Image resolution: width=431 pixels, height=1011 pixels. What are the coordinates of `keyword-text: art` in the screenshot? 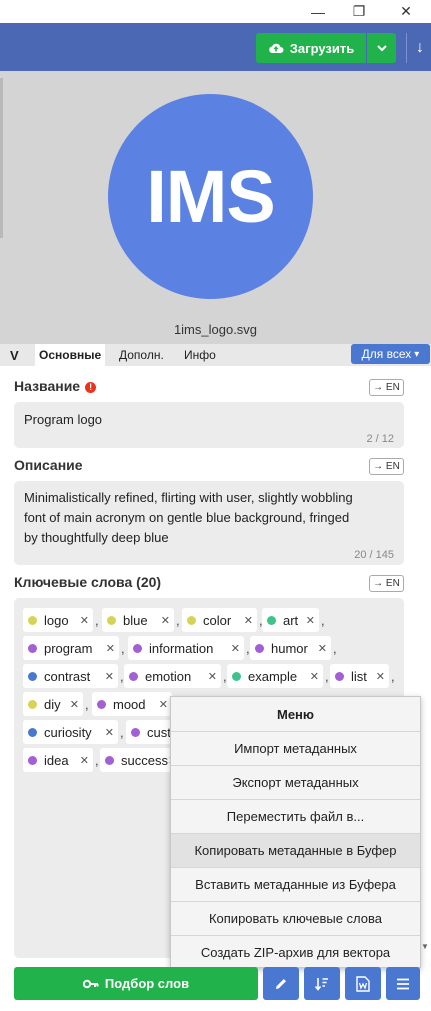 It's located at (291, 620).